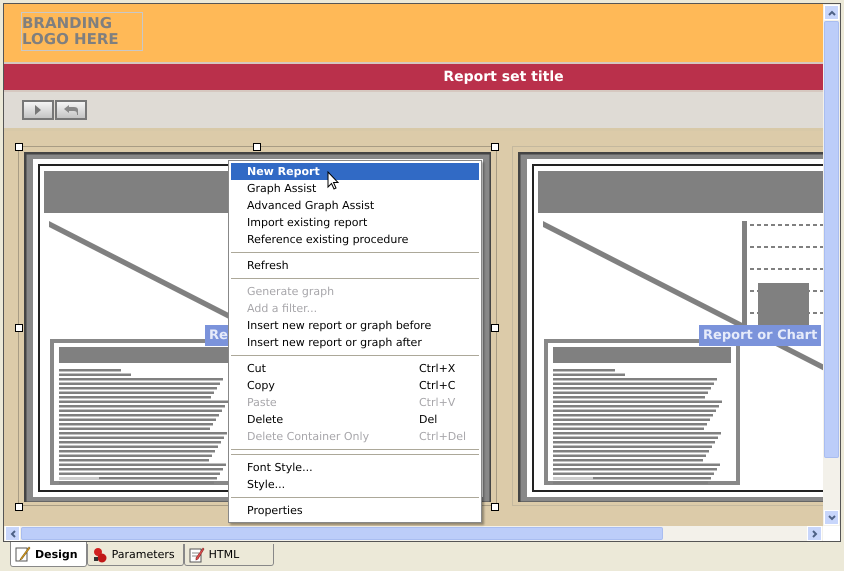  Describe the element at coordinates (70, 31) in the screenshot. I see `logo-placeholder-text: BRANDING LOGO HERE` at that location.